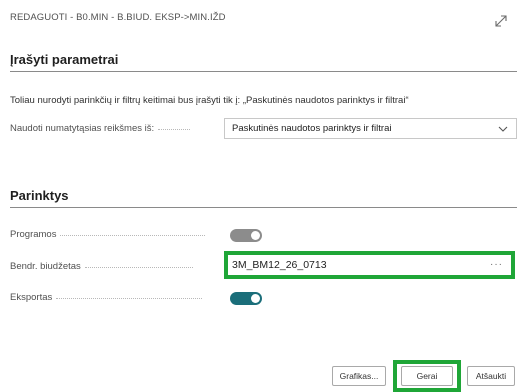 The height and width of the screenshot is (392, 517). I want to click on programos-label-text: Programos, so click(33, 234).